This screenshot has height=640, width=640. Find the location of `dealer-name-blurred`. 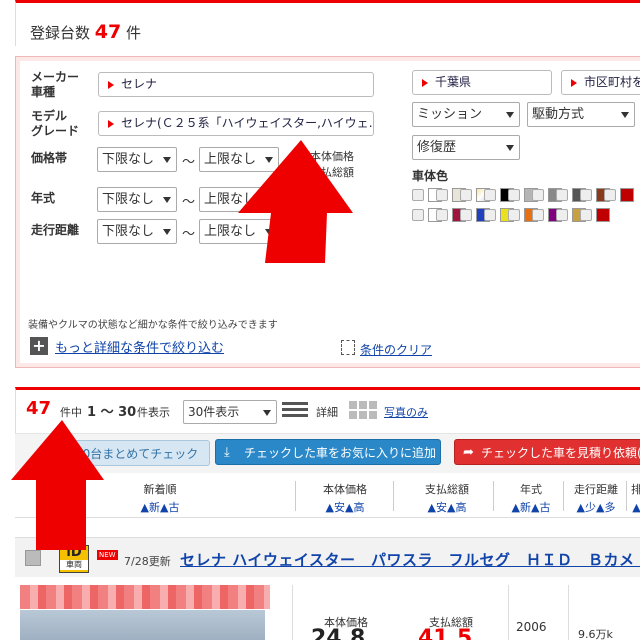

dealer-name-blurred is located at coordinates (145, 597).